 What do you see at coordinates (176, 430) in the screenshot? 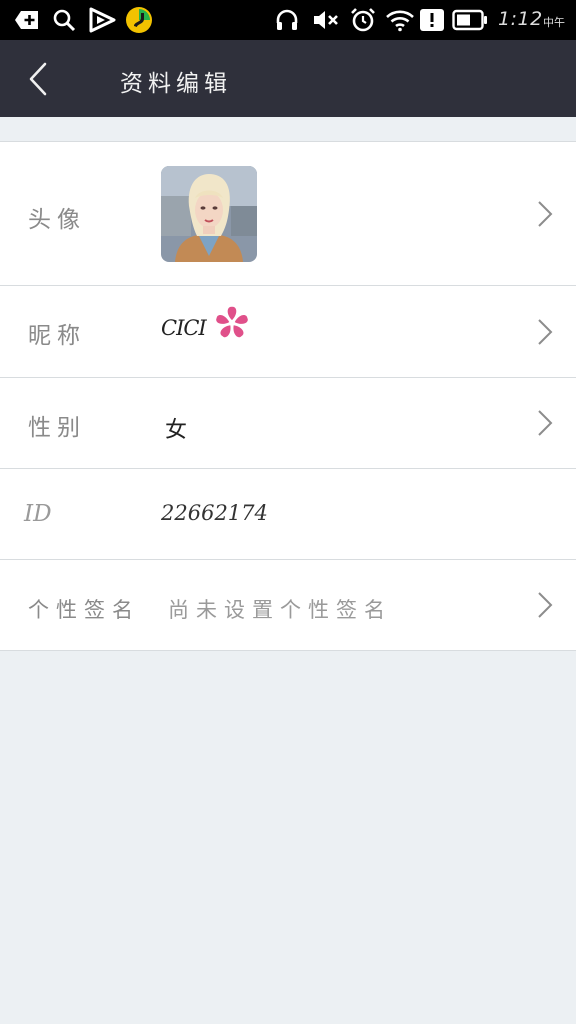
I see `gender-value: 女` at bounding box center [176, 430].